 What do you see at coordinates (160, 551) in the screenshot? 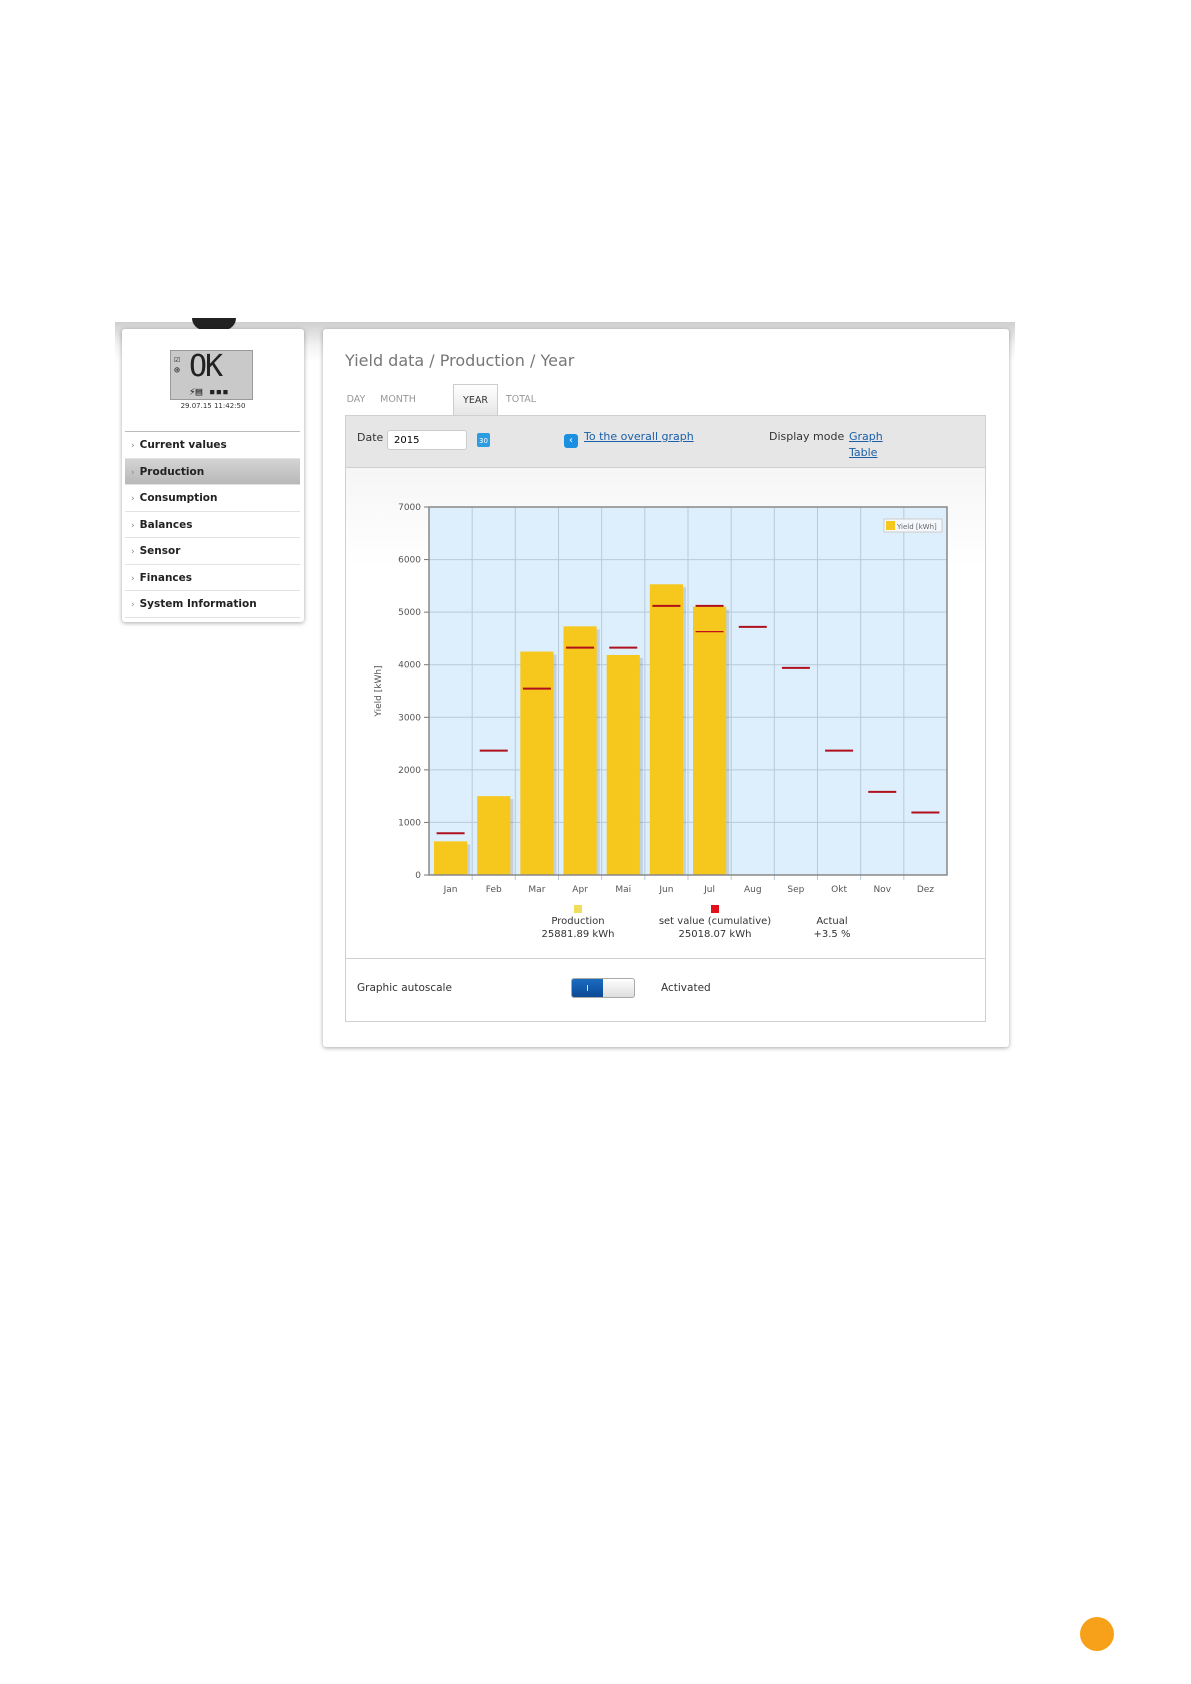
I see `sidebar-item-label: Sensor` at bounding box center [160, 551].